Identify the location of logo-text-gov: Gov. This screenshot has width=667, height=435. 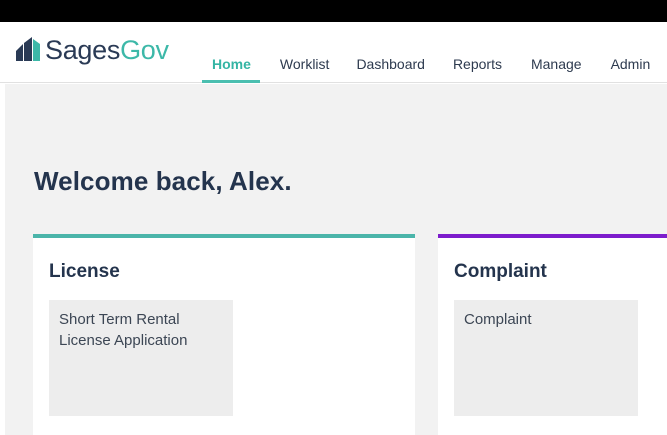
(144, 50).